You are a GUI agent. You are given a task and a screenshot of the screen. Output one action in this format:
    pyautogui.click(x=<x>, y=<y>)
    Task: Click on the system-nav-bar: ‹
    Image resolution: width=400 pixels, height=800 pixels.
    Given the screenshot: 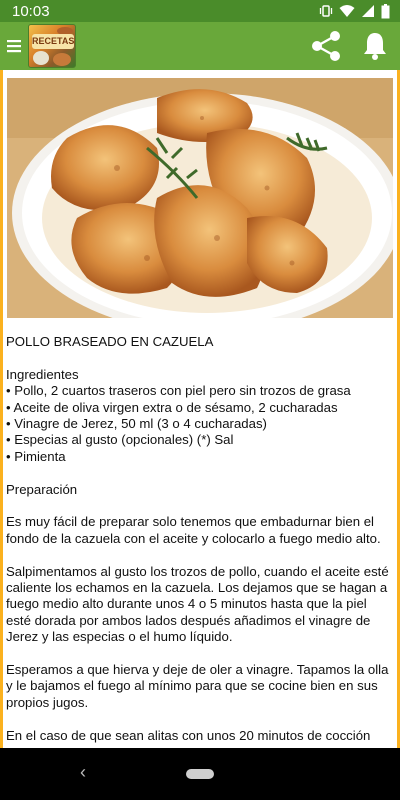 What is the action you would take?
    pyautogui.click(x=200, y=774)
    